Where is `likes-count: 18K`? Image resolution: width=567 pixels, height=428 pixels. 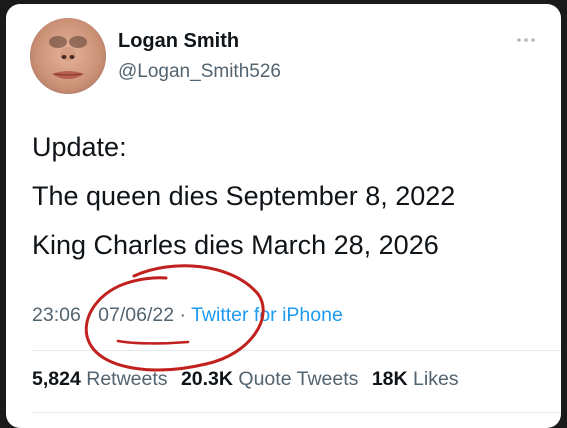
likes-count: 18K is located at coordinates (389, 379).